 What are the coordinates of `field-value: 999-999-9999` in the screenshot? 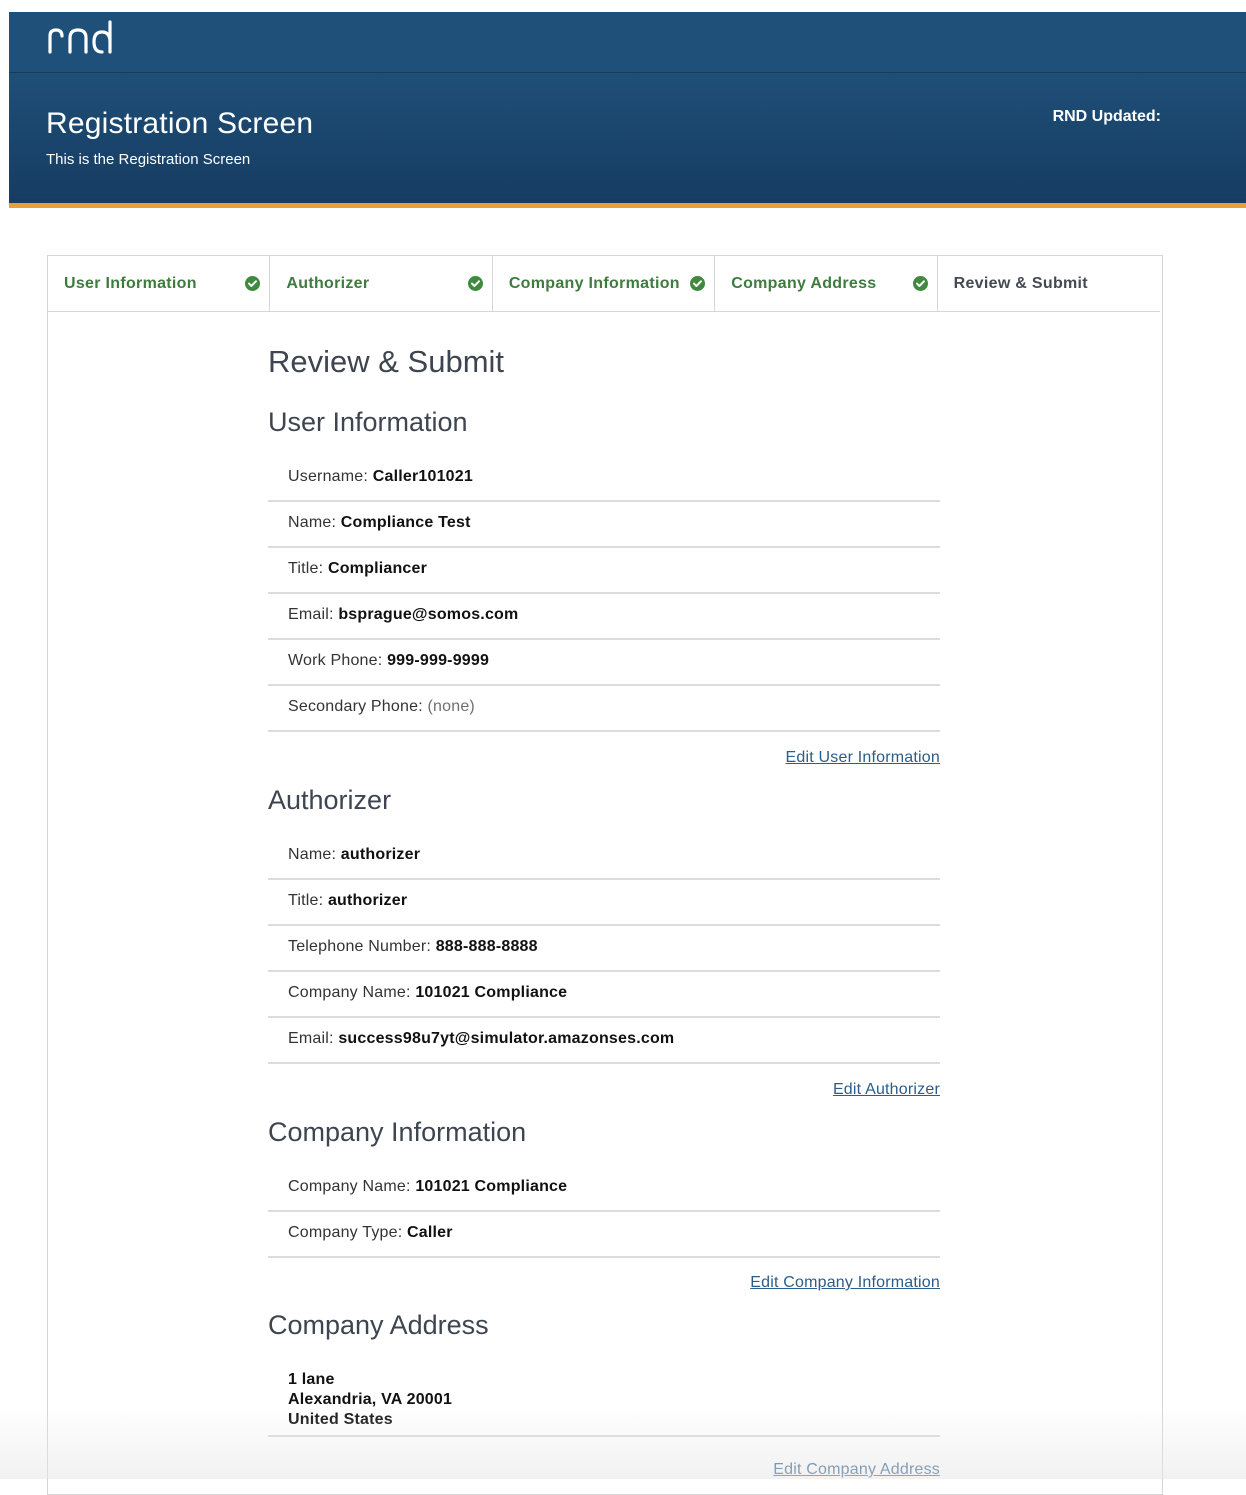 It's located at (438, 660).